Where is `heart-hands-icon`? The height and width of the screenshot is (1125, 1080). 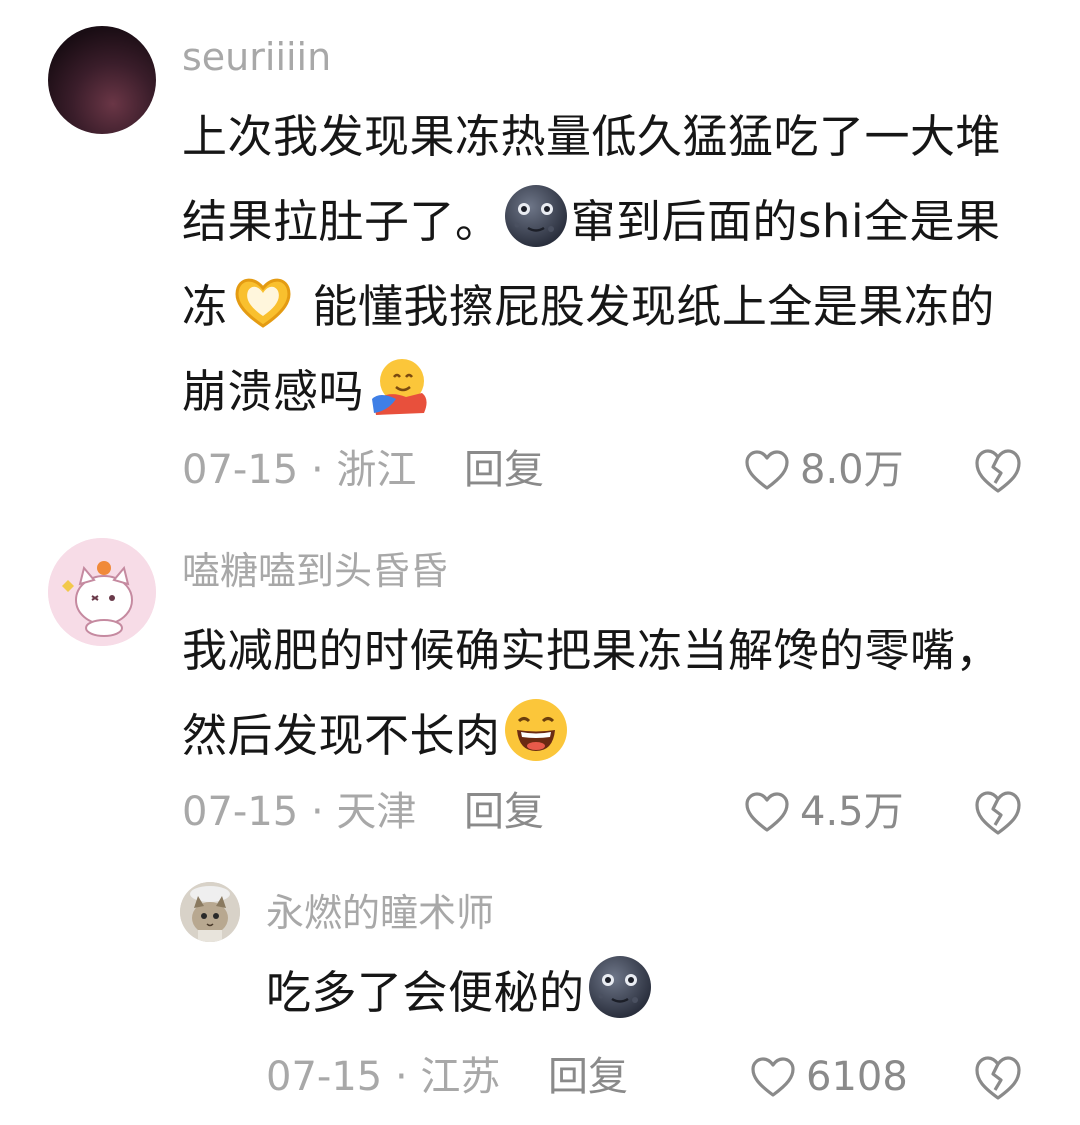
heart-hands-icon is located at coordinates (262, 303).